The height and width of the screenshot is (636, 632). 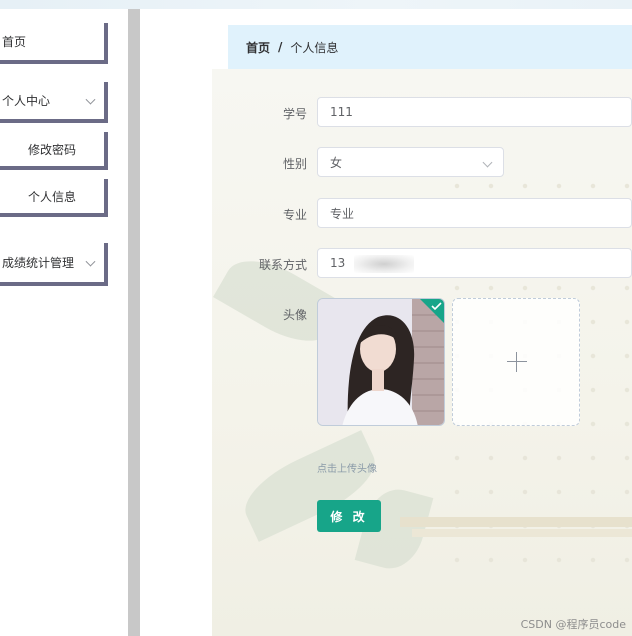 What do you see at coordinates (38, 263) in the screenshot?
I see `sidebar-item-label: 成绩统计管理` at bounding box center [38, 263].